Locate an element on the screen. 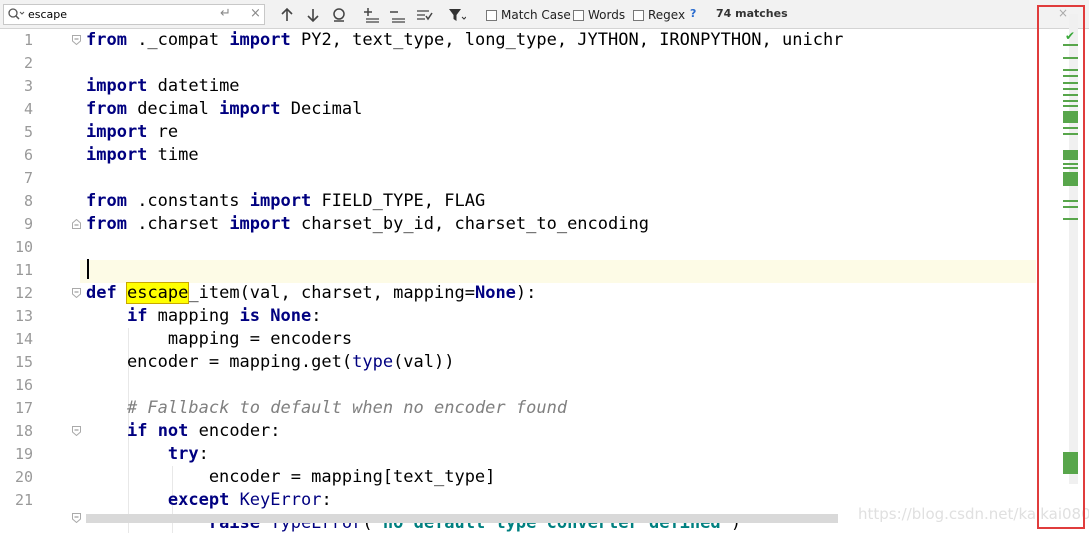 Image resolution: width=1089 pixels, height=533 pixels. line-number: 13 is located at coordinates (23, 316).